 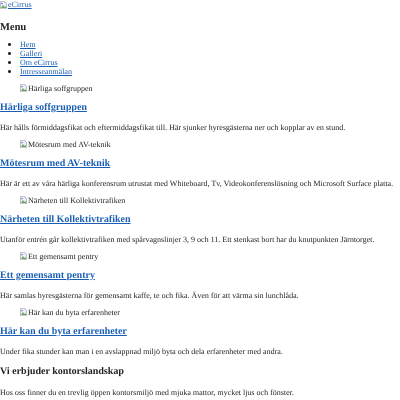 I want to click on menu-heading: Menu, so click(x=14, y=28).